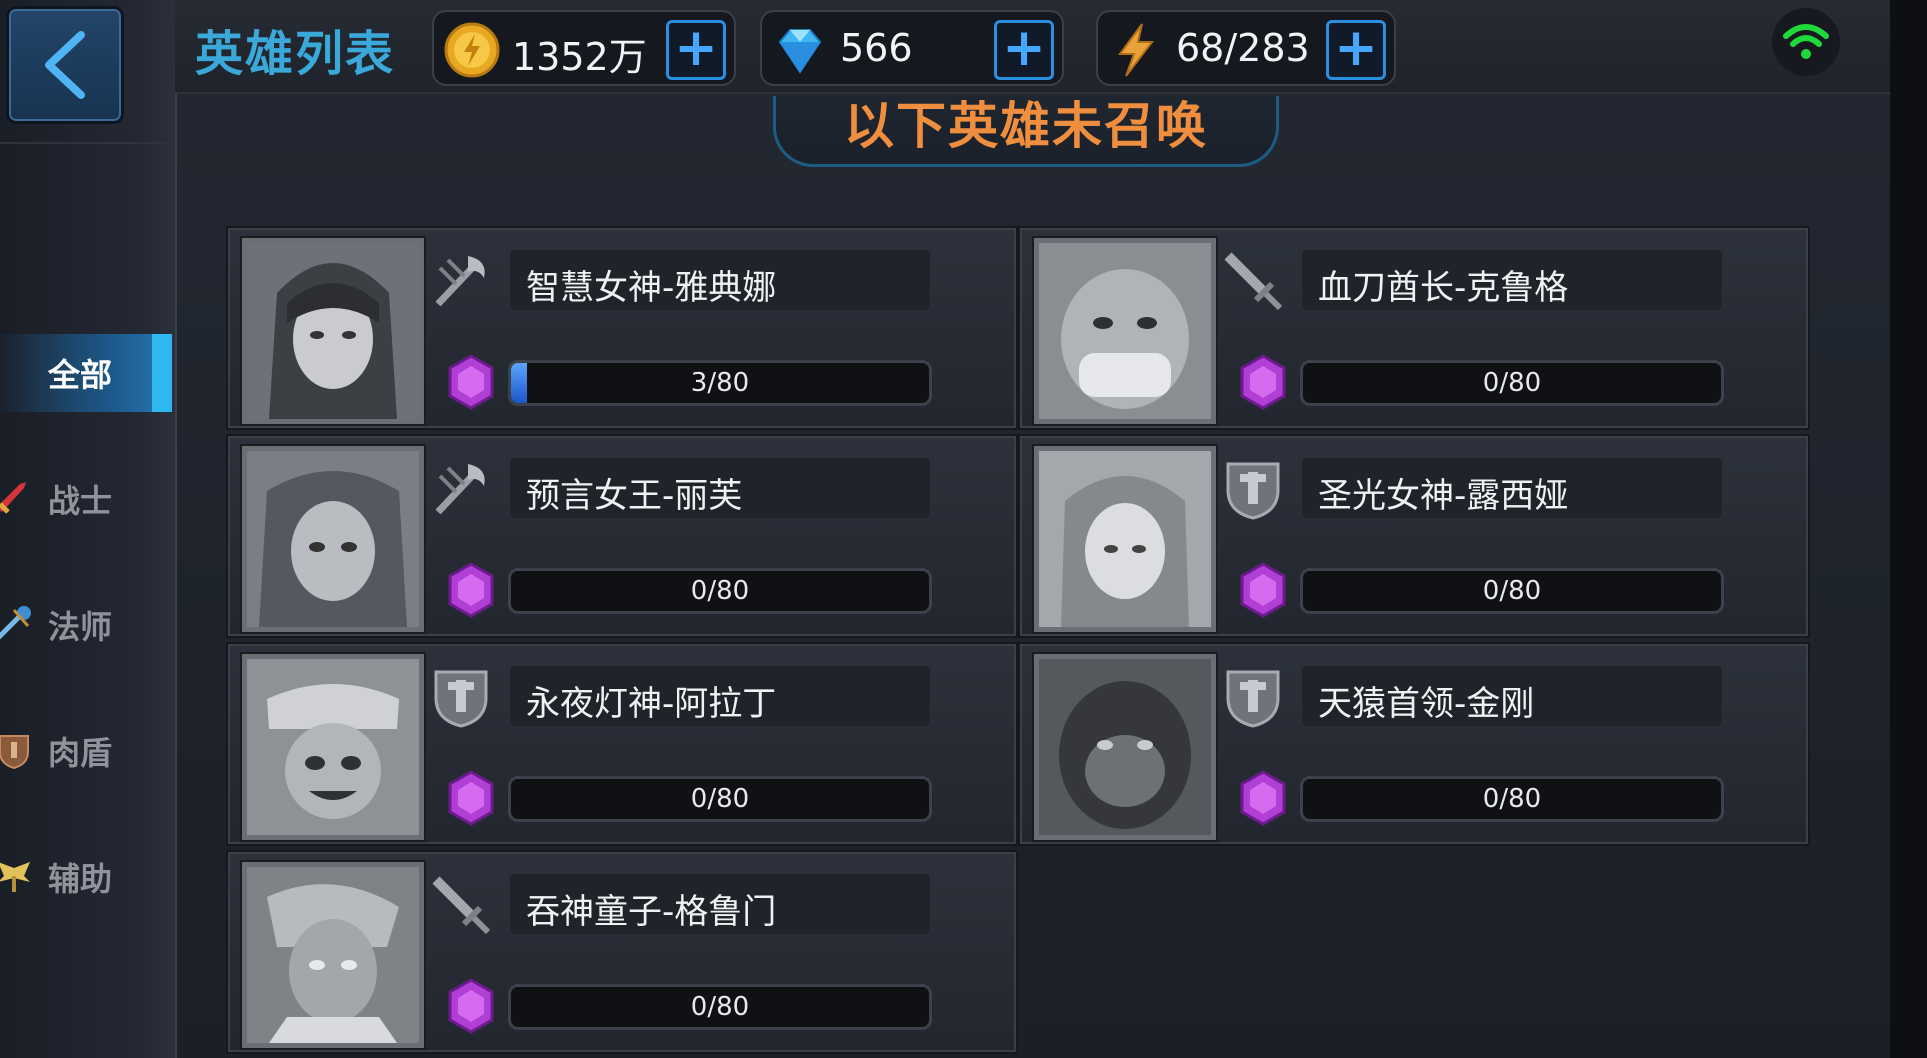 This screenshot has width=1927, height=1058. I want to click on sidebar: 全部 战士 法师 肉盾 辅助, so click(88, 529).